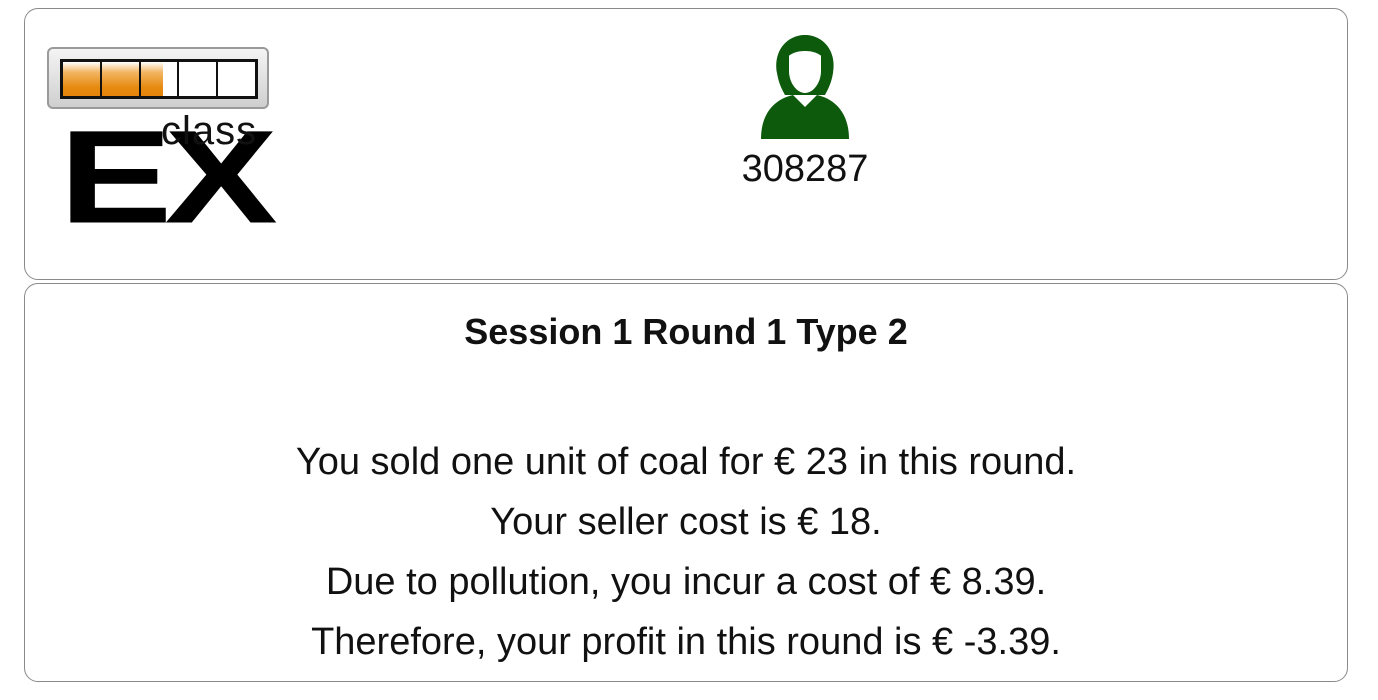  I want to click on seller-cost-message: Your seller cost is € 18., so click(686, 522).